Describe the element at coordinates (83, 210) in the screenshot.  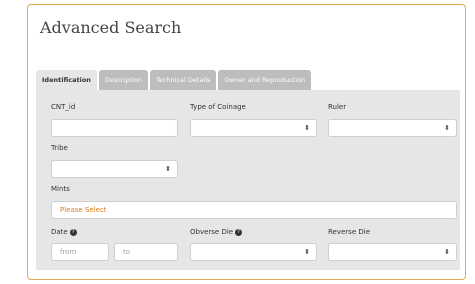
I see `mints-value: Please Select` at that location.